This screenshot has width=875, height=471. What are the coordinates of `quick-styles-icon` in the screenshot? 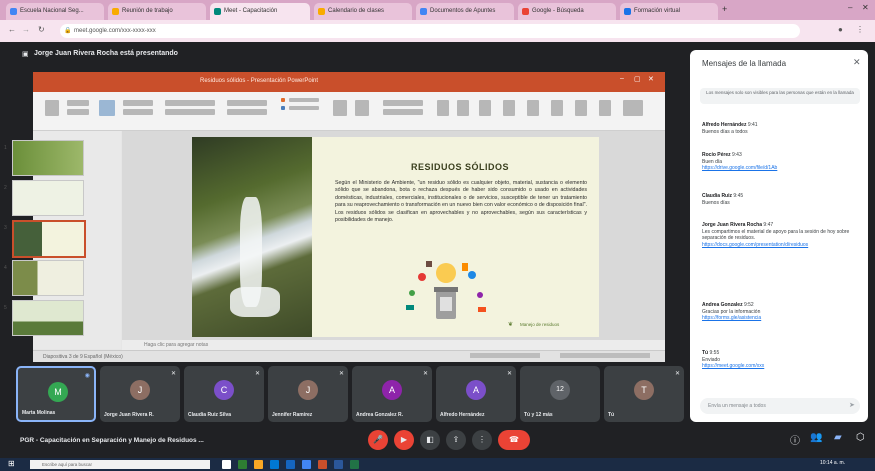 It's located at (362, 108).